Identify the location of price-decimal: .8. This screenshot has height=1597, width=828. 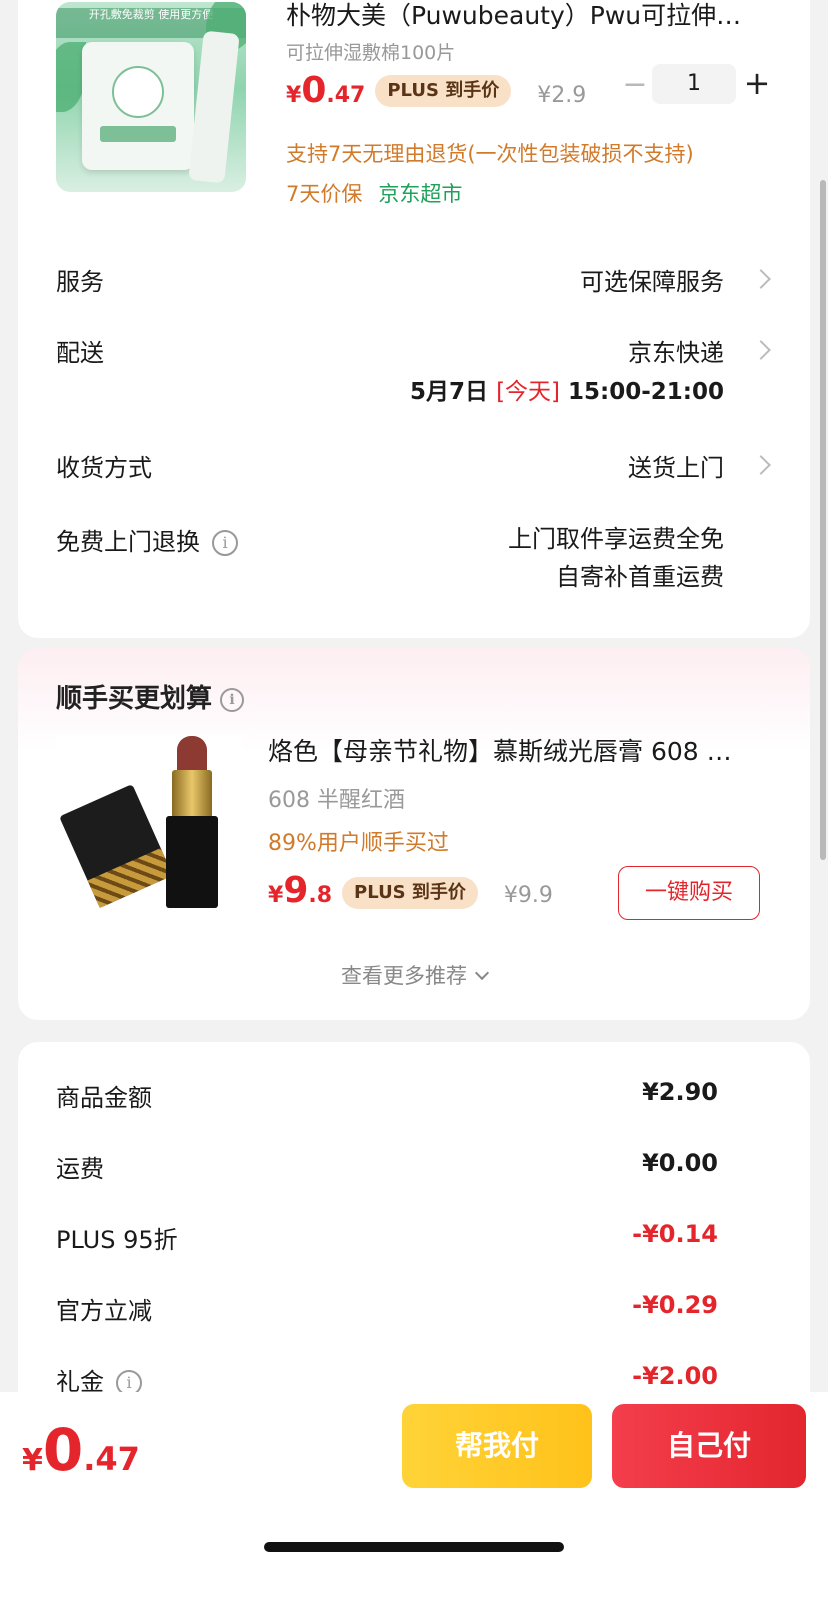
(320, 895).